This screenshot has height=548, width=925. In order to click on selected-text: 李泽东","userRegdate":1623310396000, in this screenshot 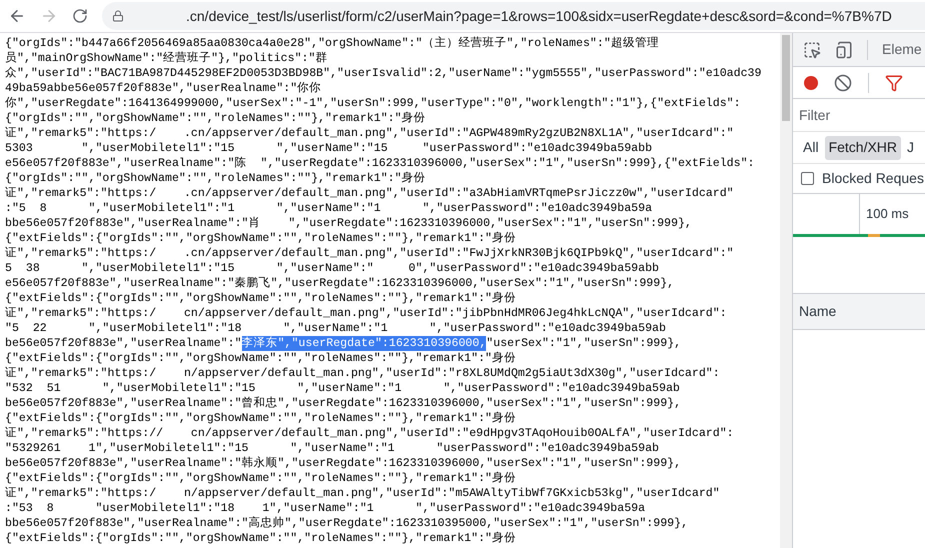, I will do `click(364, 343)`.